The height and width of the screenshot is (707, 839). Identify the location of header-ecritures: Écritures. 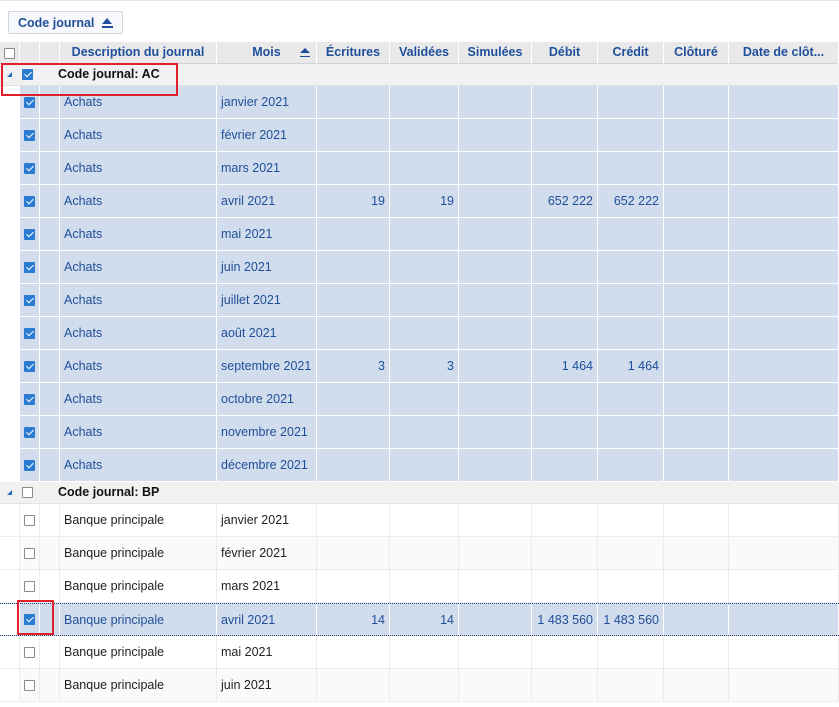
(353, 53).